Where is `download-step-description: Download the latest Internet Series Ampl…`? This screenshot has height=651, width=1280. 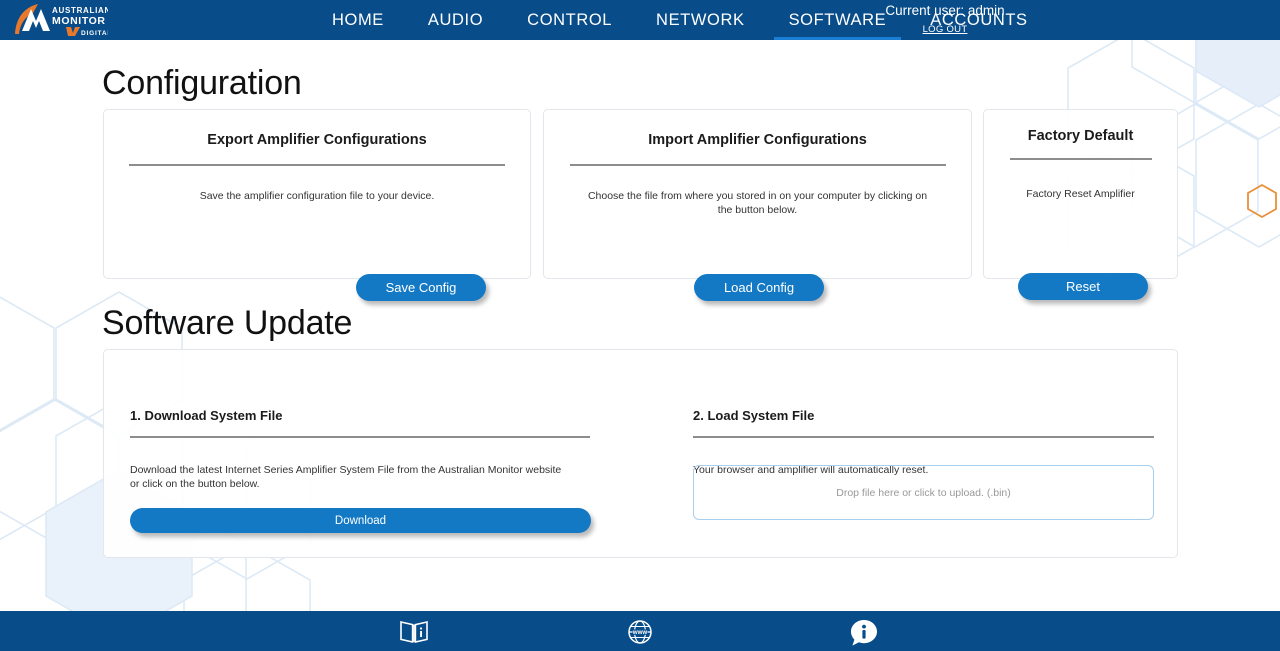 download-step-description: Download the latest Internet Series Ampl… is located at coordinates (346, 477).